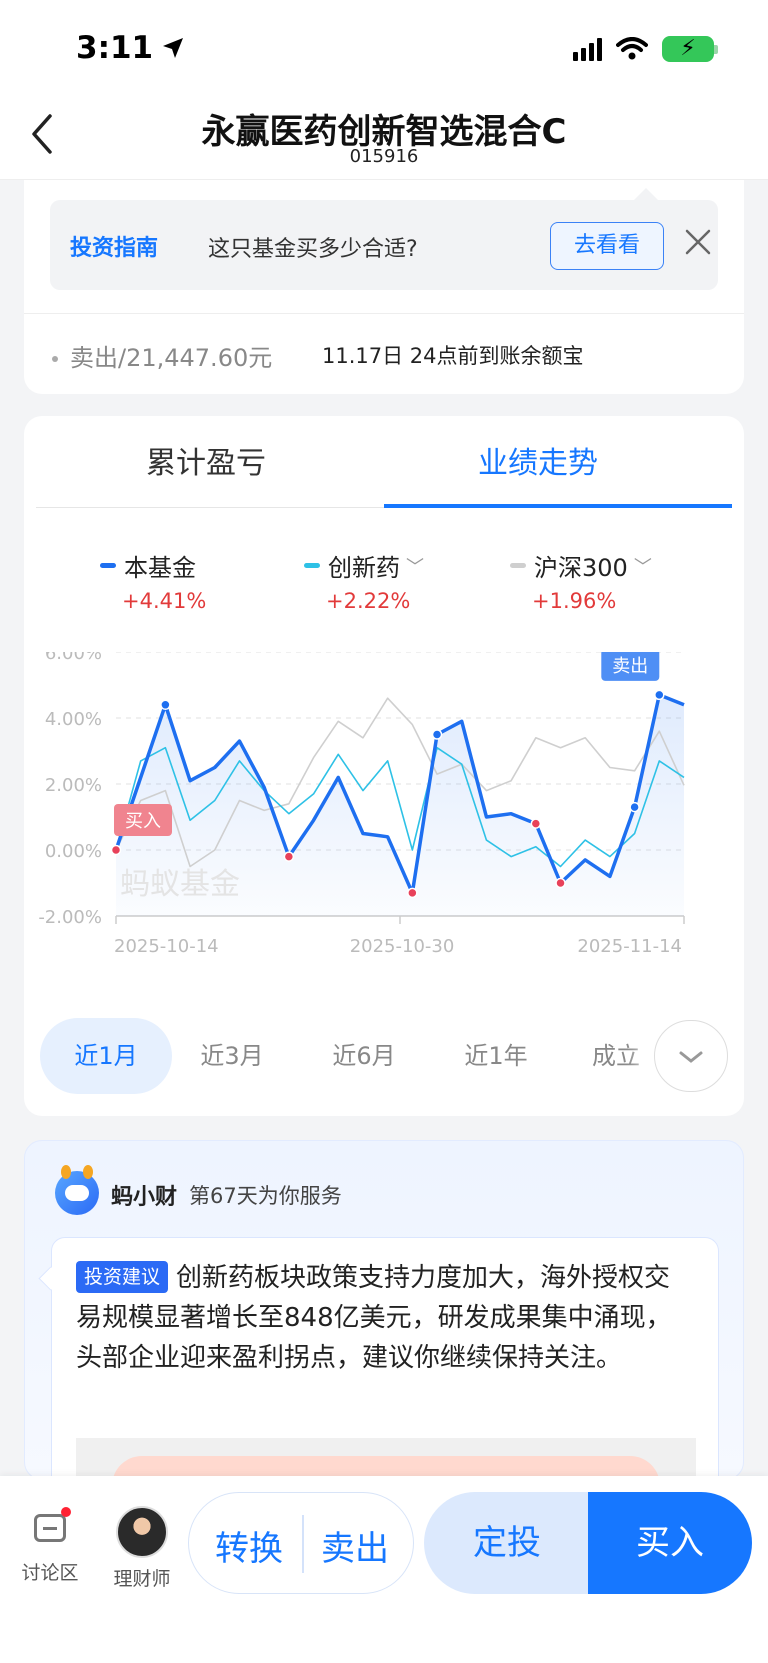 This screenshot has width=768, height=1663. What do you see at coordinates (55, 359) in the screenshot?
I see `bullet-icon` at bounding box center [55, 359].